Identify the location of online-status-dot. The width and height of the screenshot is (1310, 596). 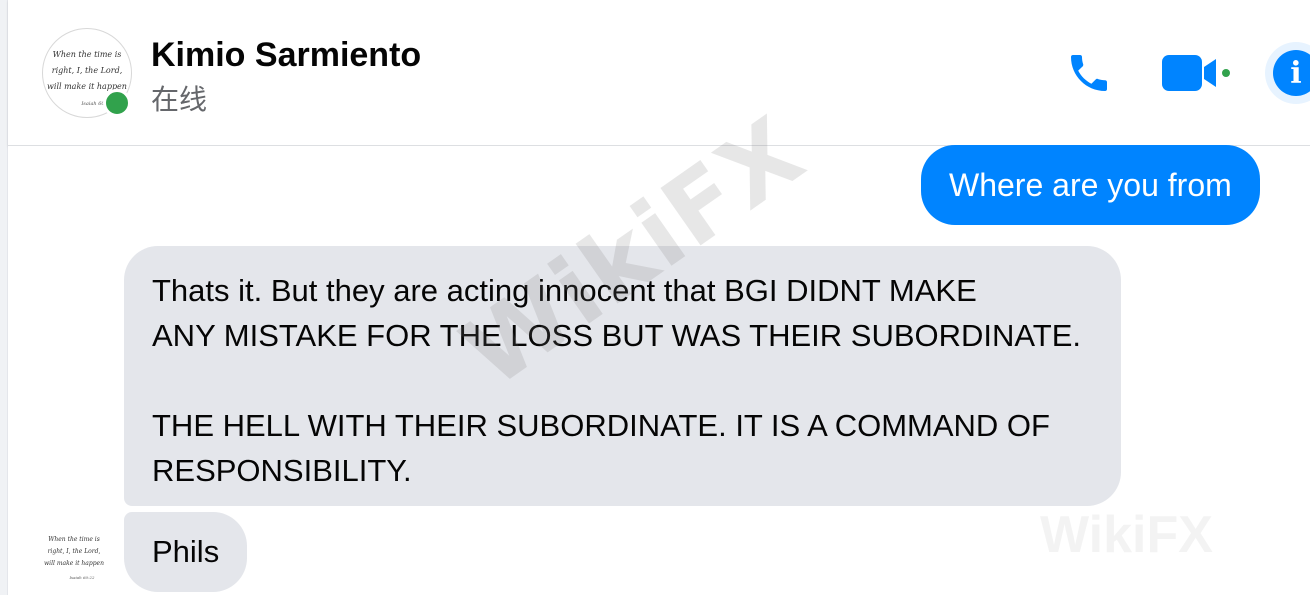
(117, 103).